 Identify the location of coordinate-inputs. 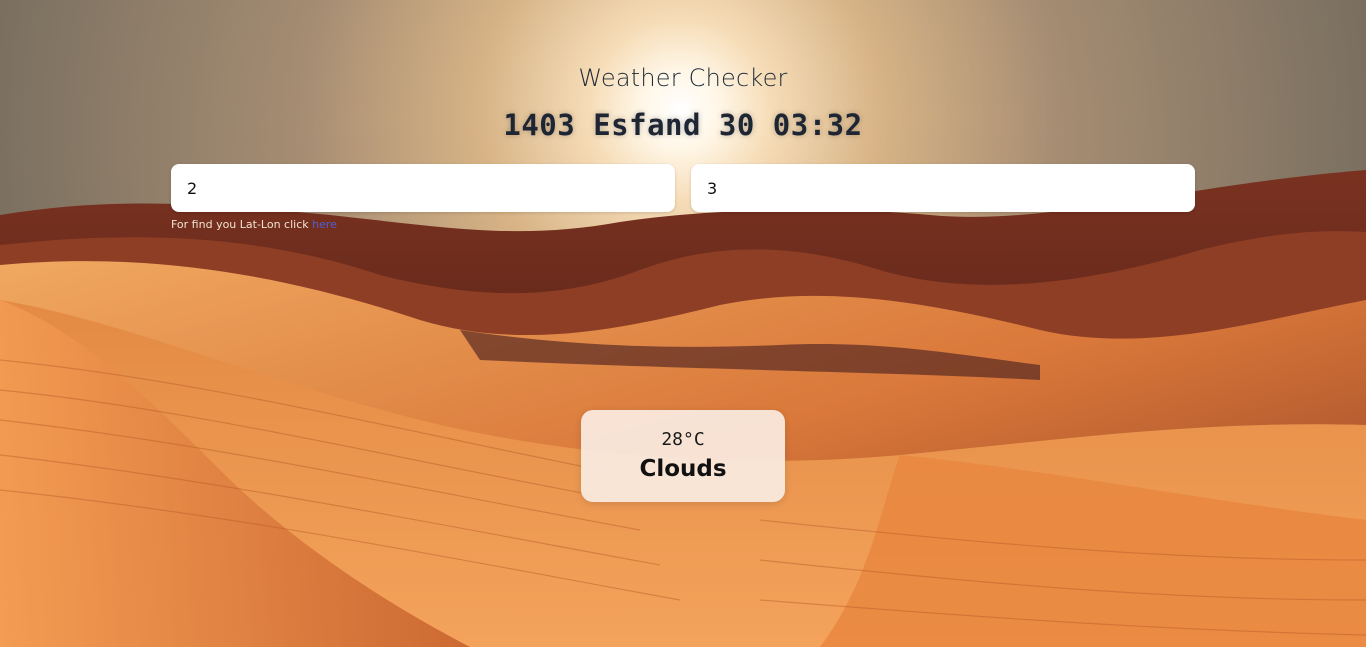
(683, 188).